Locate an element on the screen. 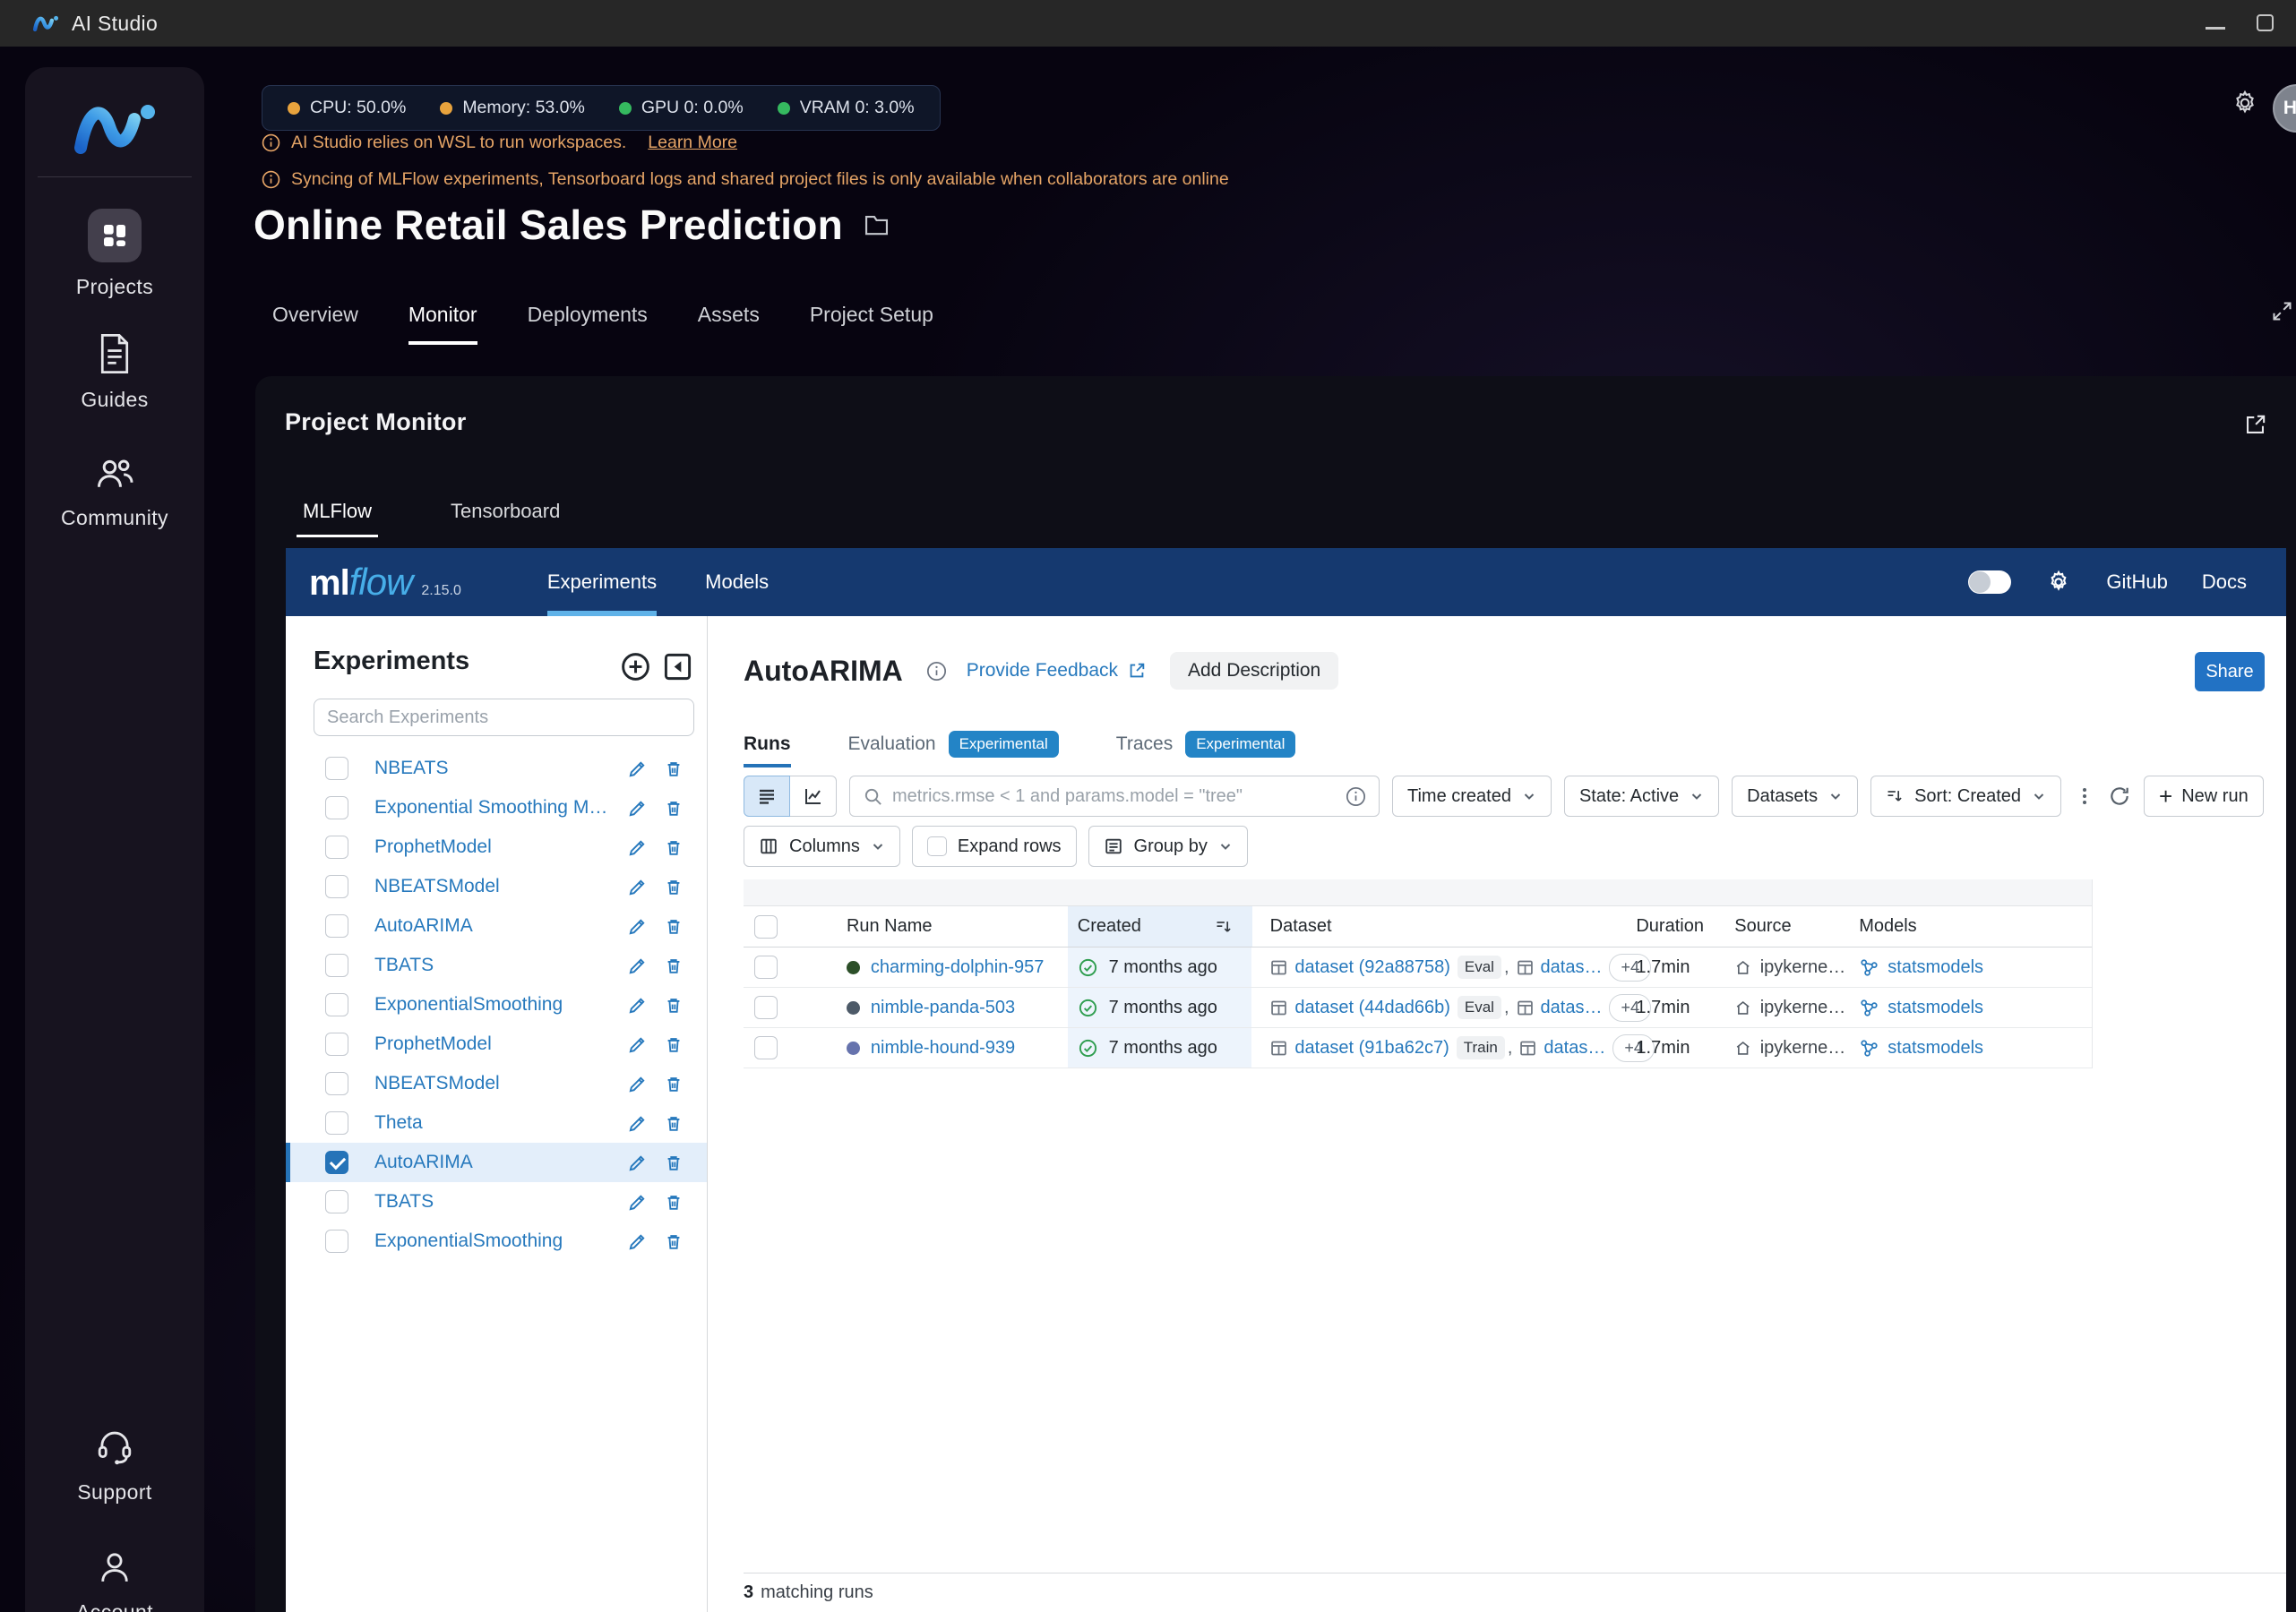 The height and width of the screenshot is (1612, 2296). docs-link: Docs is located at coordinates (2224, 582).